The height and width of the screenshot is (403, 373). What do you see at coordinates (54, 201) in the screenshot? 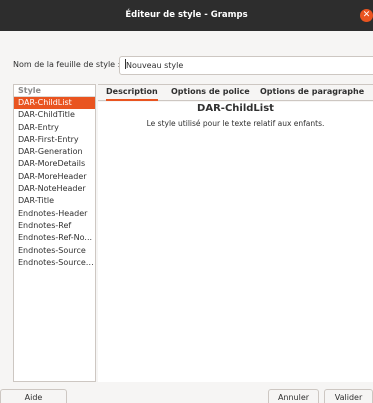
I see `style-list-item: DAR-Title` at bounding box center [54, 201].